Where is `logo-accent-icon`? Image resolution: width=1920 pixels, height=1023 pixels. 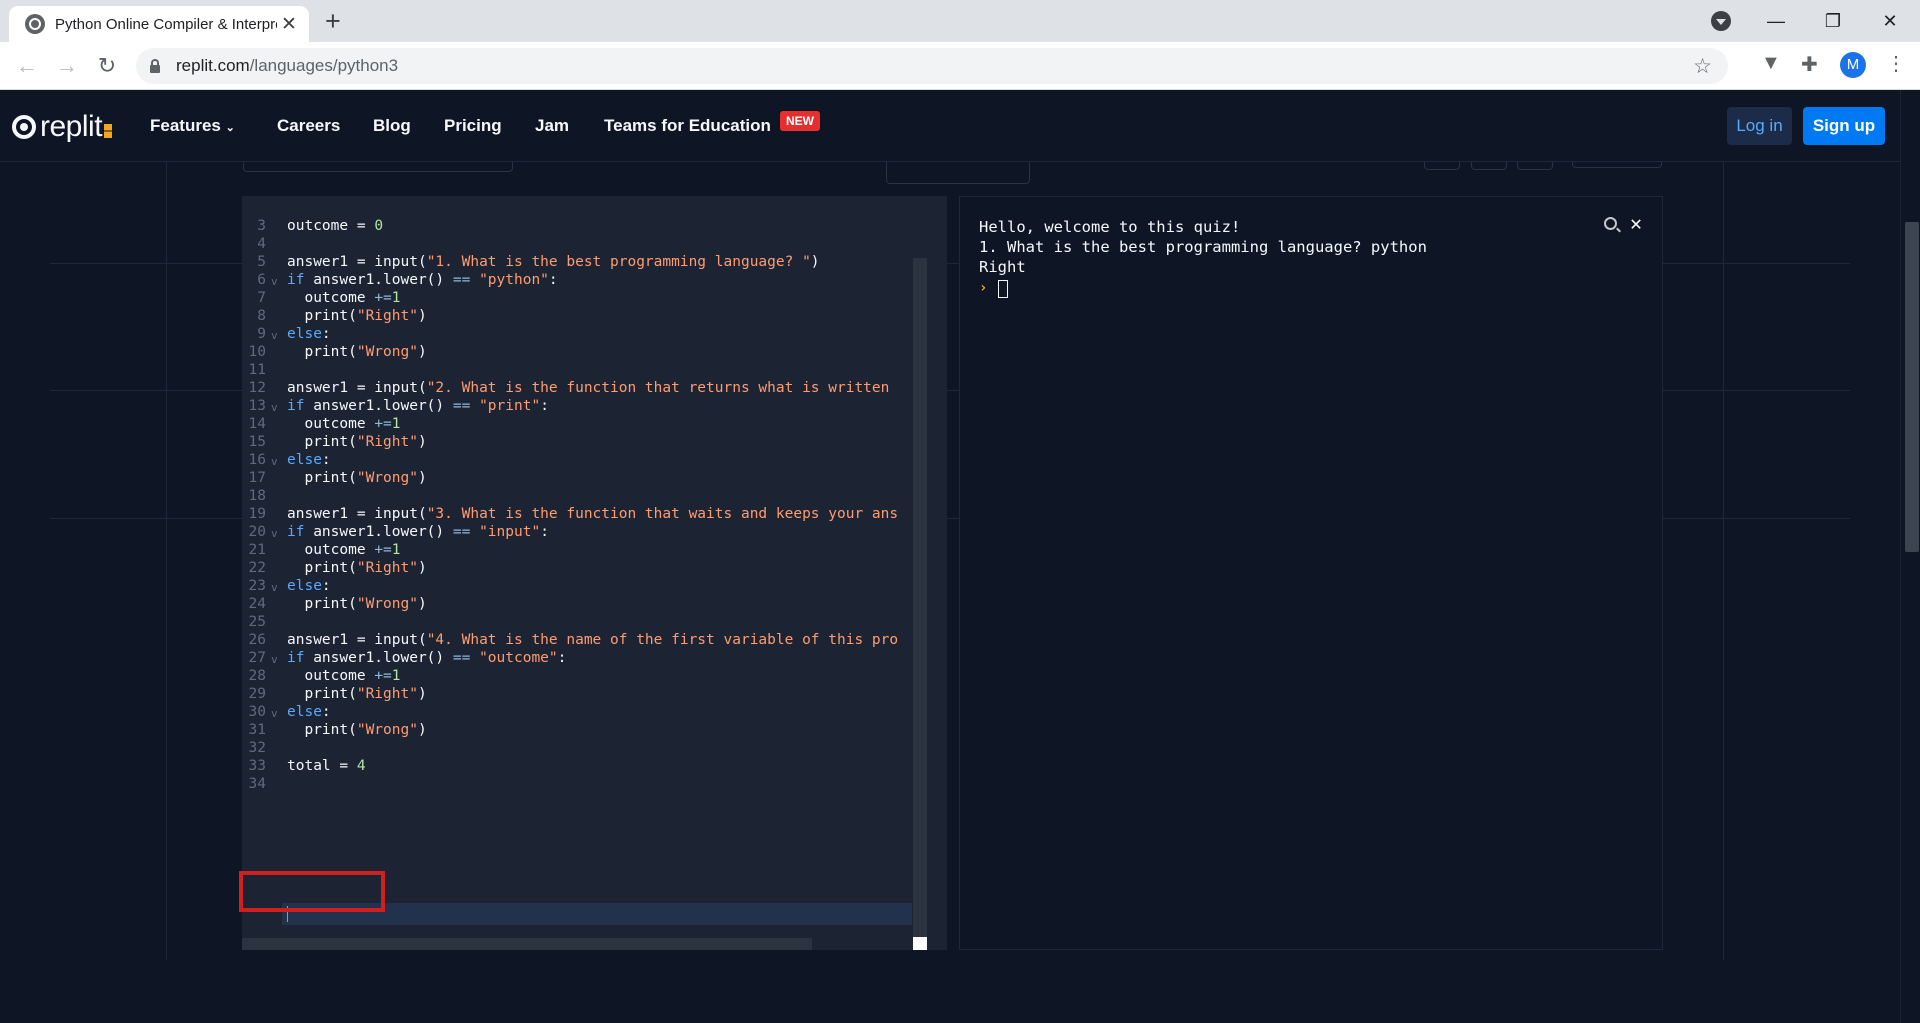 logo-accent-icon is located at coordinates (108, 131).